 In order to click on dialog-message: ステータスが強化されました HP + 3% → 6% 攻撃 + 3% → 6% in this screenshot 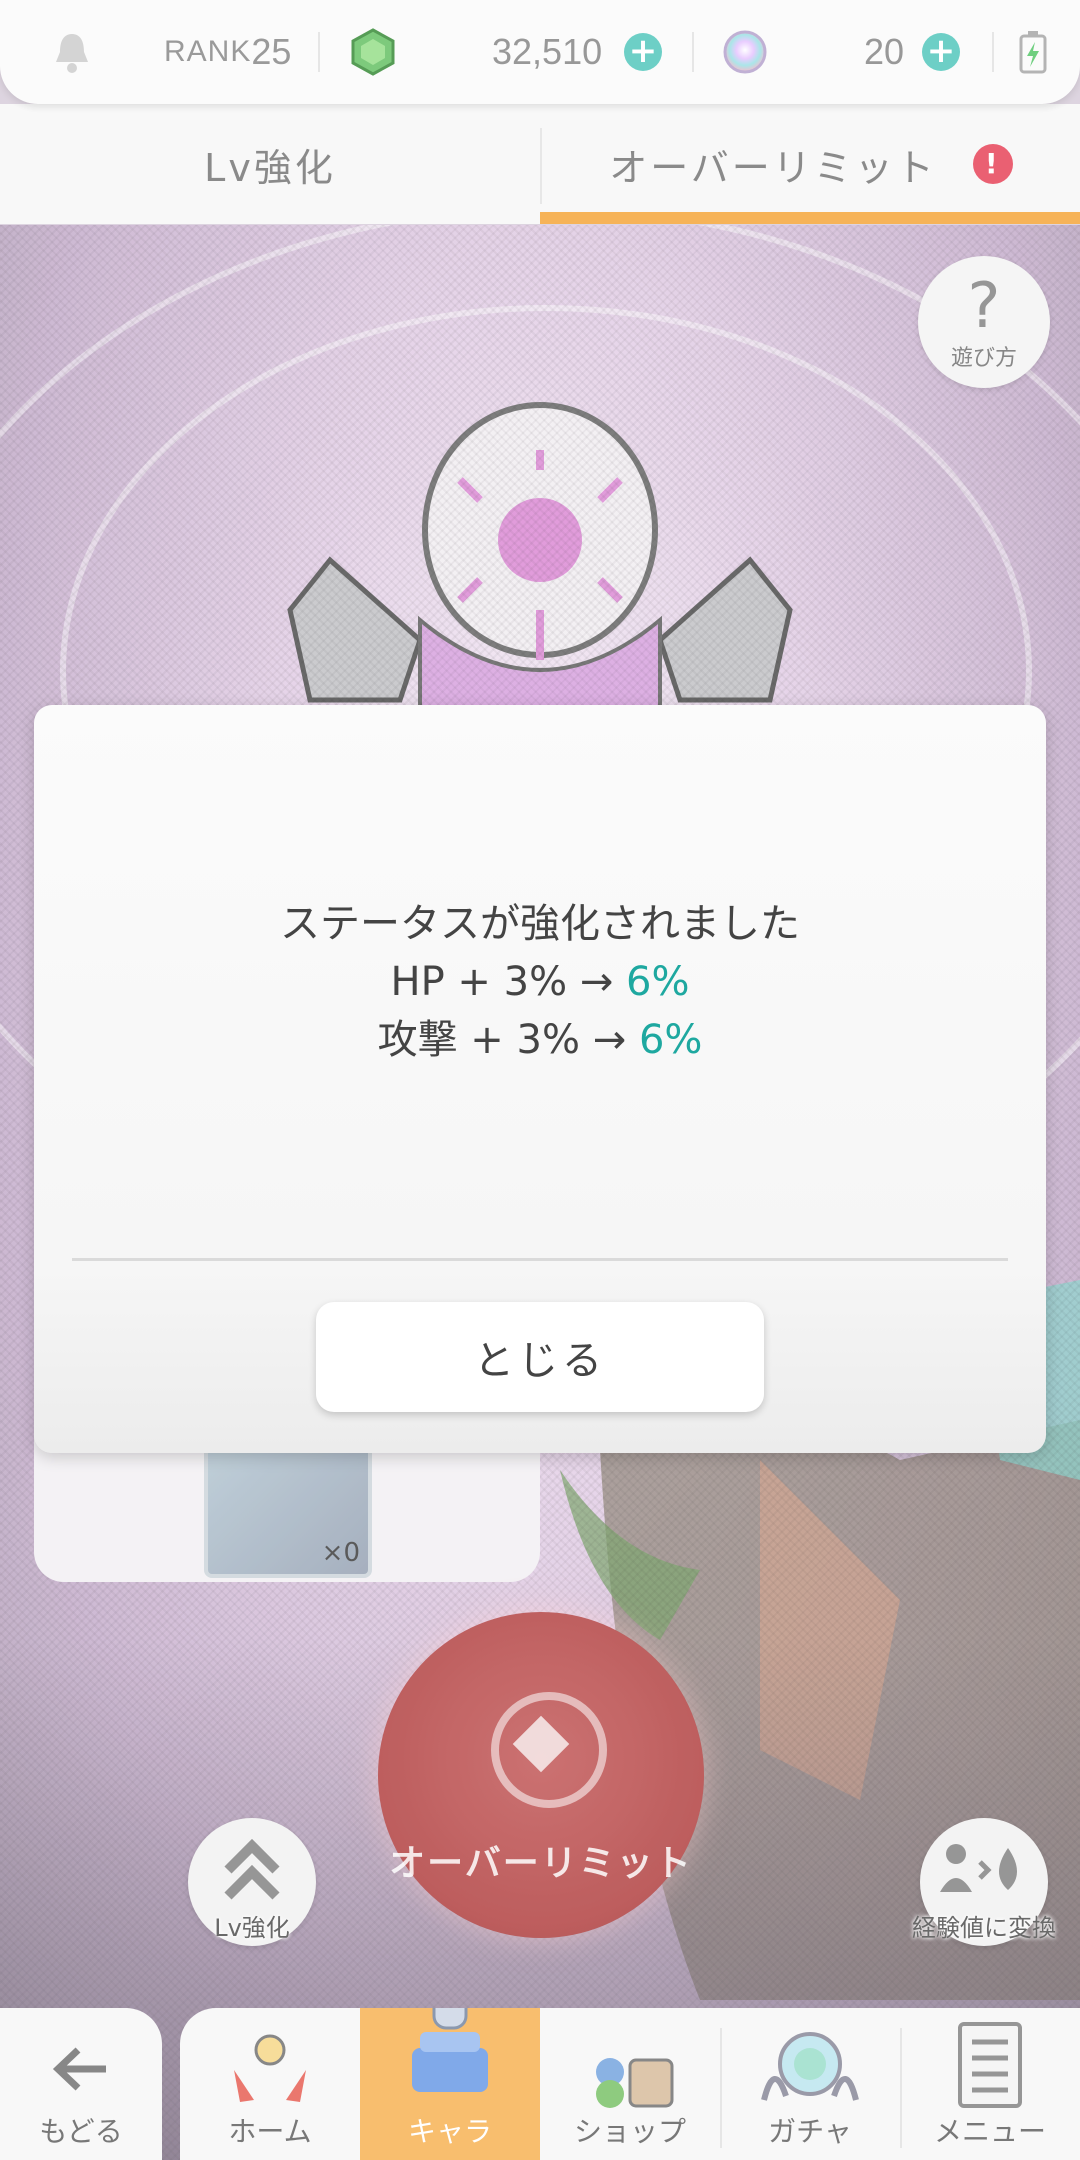, I will do `click(540, 982)`.